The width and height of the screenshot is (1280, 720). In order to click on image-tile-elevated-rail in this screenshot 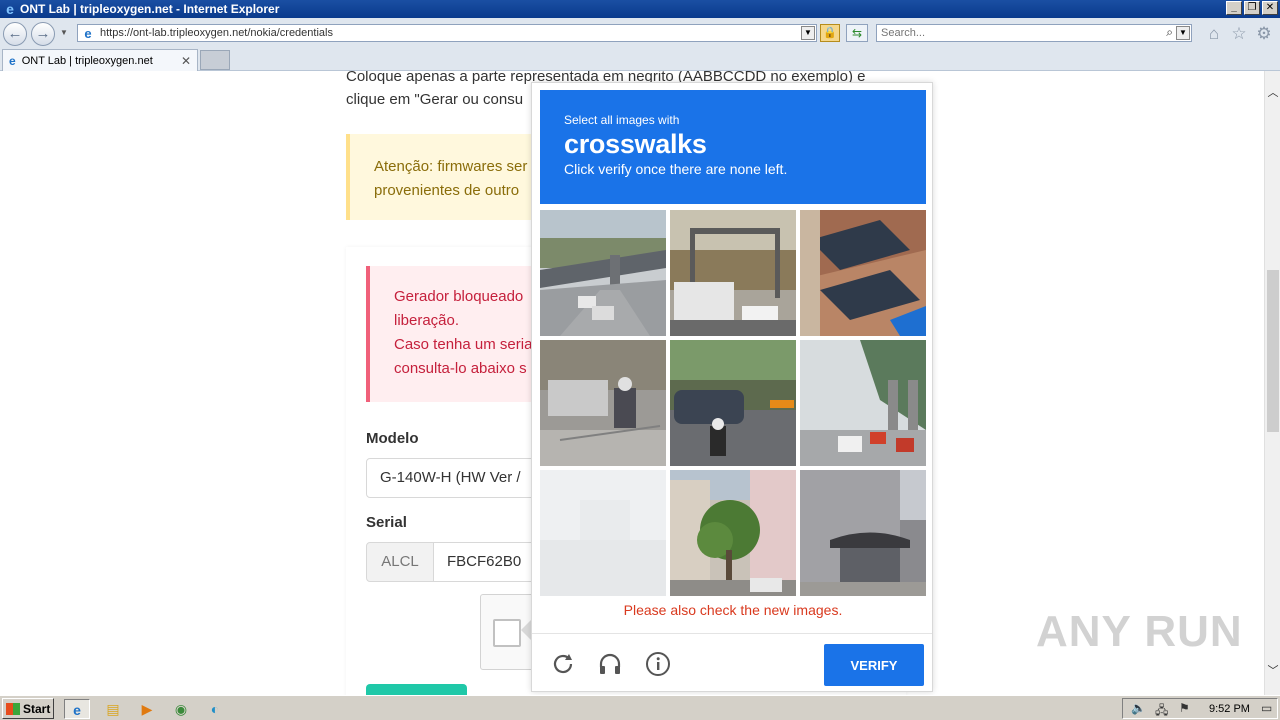, I will do `click(863, 403)`.